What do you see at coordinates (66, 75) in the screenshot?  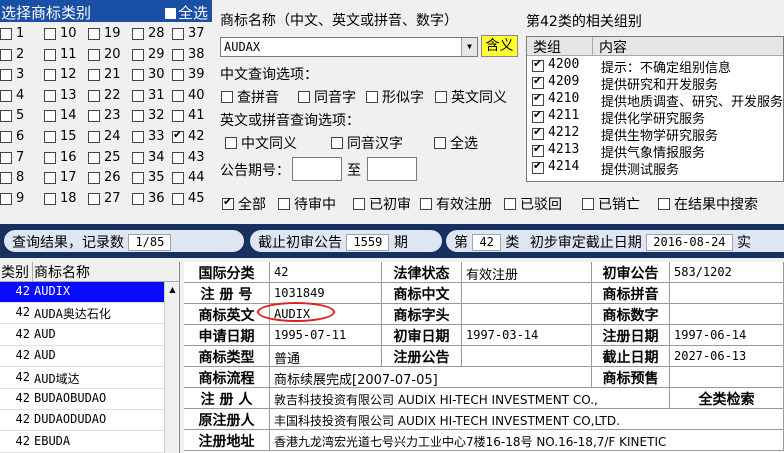 I see `category-checkbox-1-2: 12` at bounding box center [66, 75].